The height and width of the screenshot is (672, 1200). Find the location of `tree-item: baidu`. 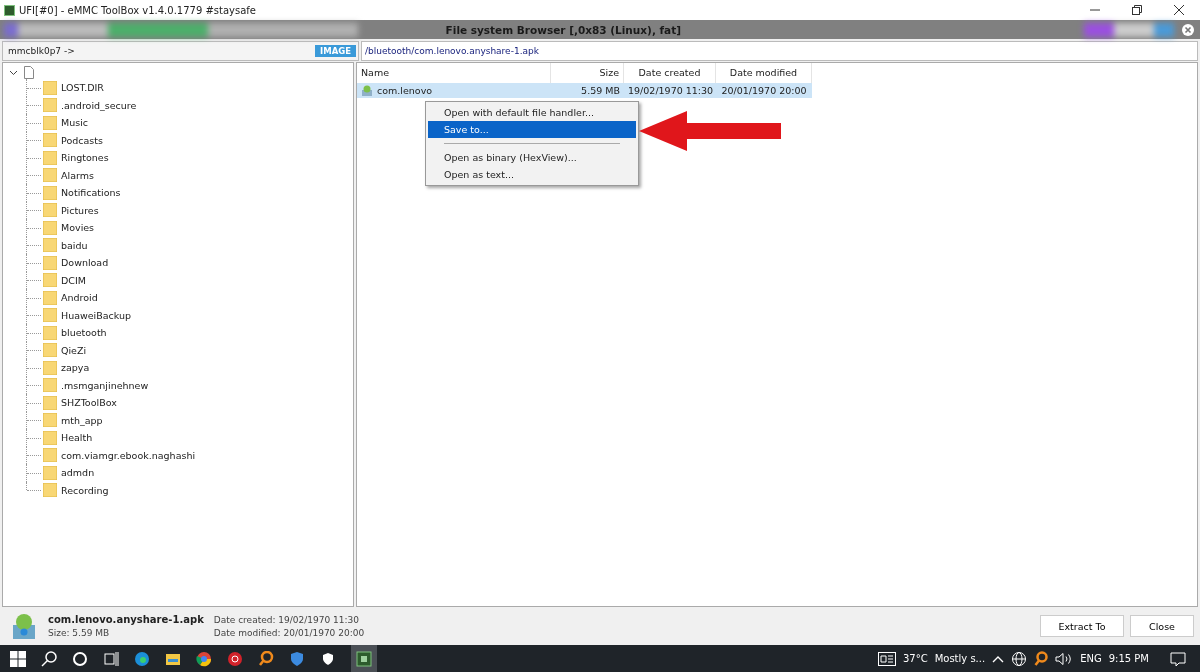

tree-item: baidu is located at coordinates (74, 245).